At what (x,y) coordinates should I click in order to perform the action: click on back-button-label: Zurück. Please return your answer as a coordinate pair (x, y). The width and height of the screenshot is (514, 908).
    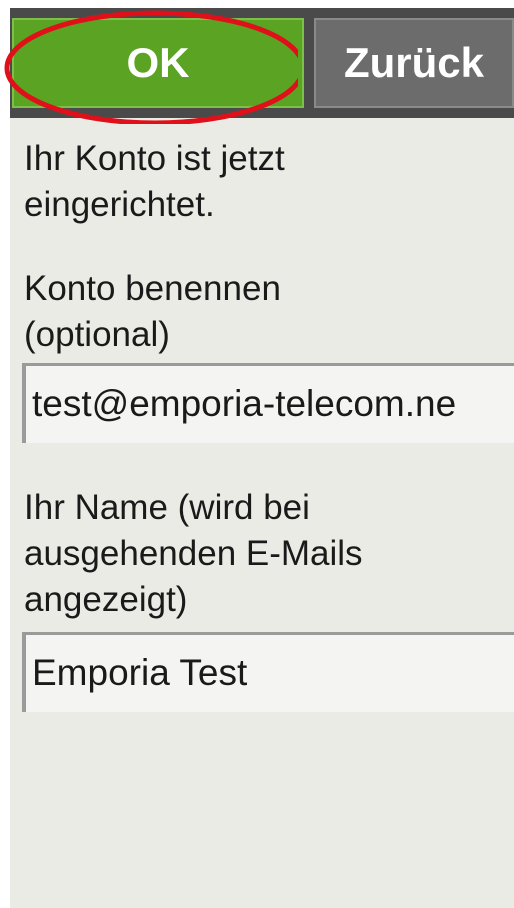
    Looking at the image, I should click on (414, 62).